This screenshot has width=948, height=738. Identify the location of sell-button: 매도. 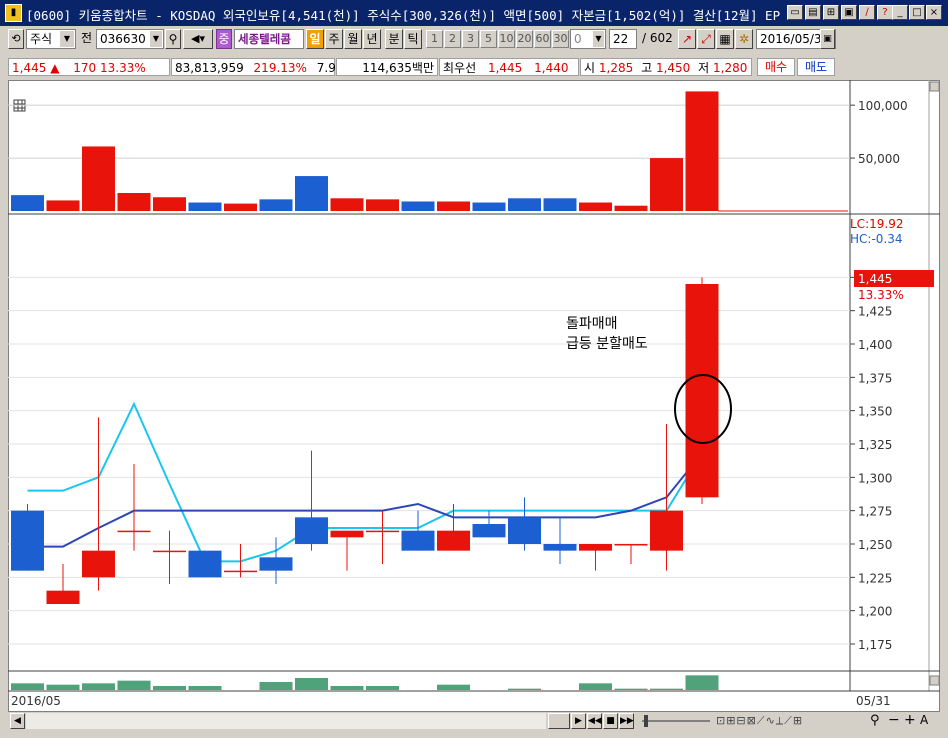
(816, 67).